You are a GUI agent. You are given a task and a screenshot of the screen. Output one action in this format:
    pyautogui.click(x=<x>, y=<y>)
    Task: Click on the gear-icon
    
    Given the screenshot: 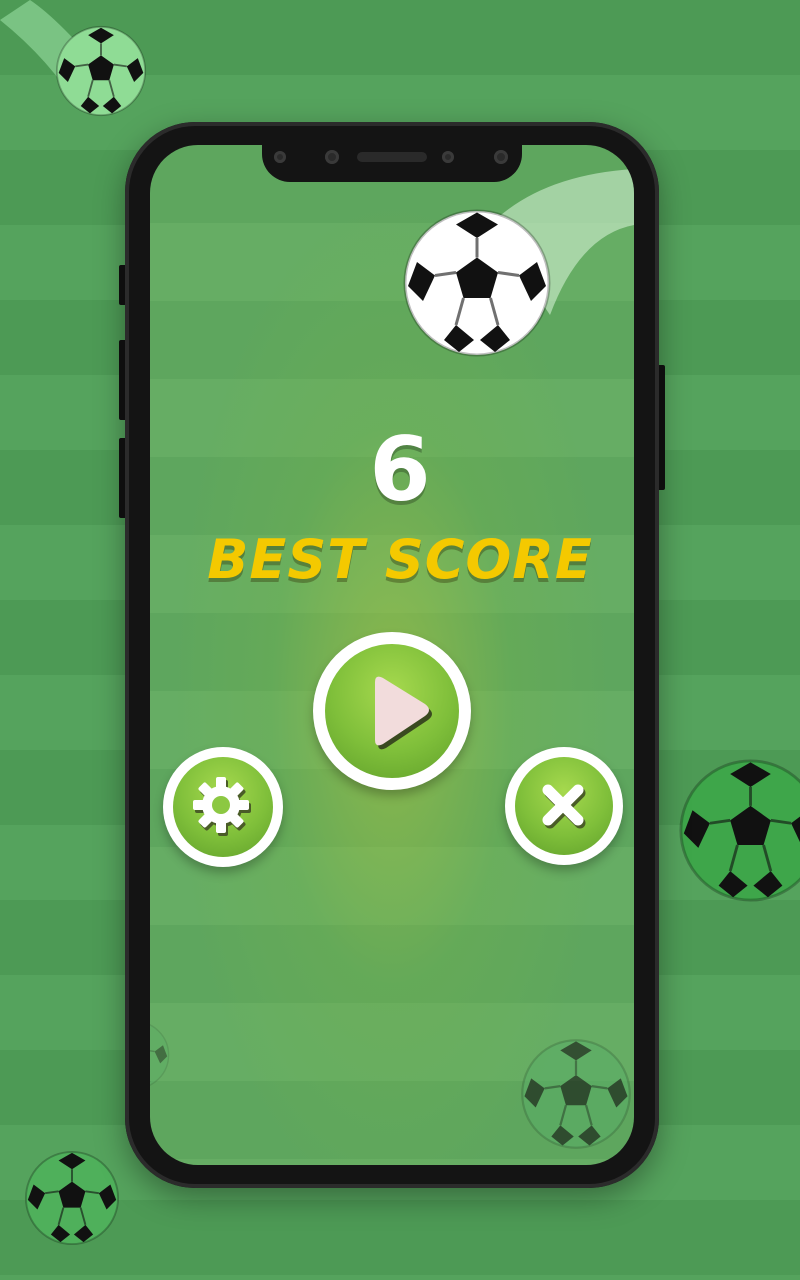 What is the action you would take?
    pyautogui.click(x=222, y=806)
    